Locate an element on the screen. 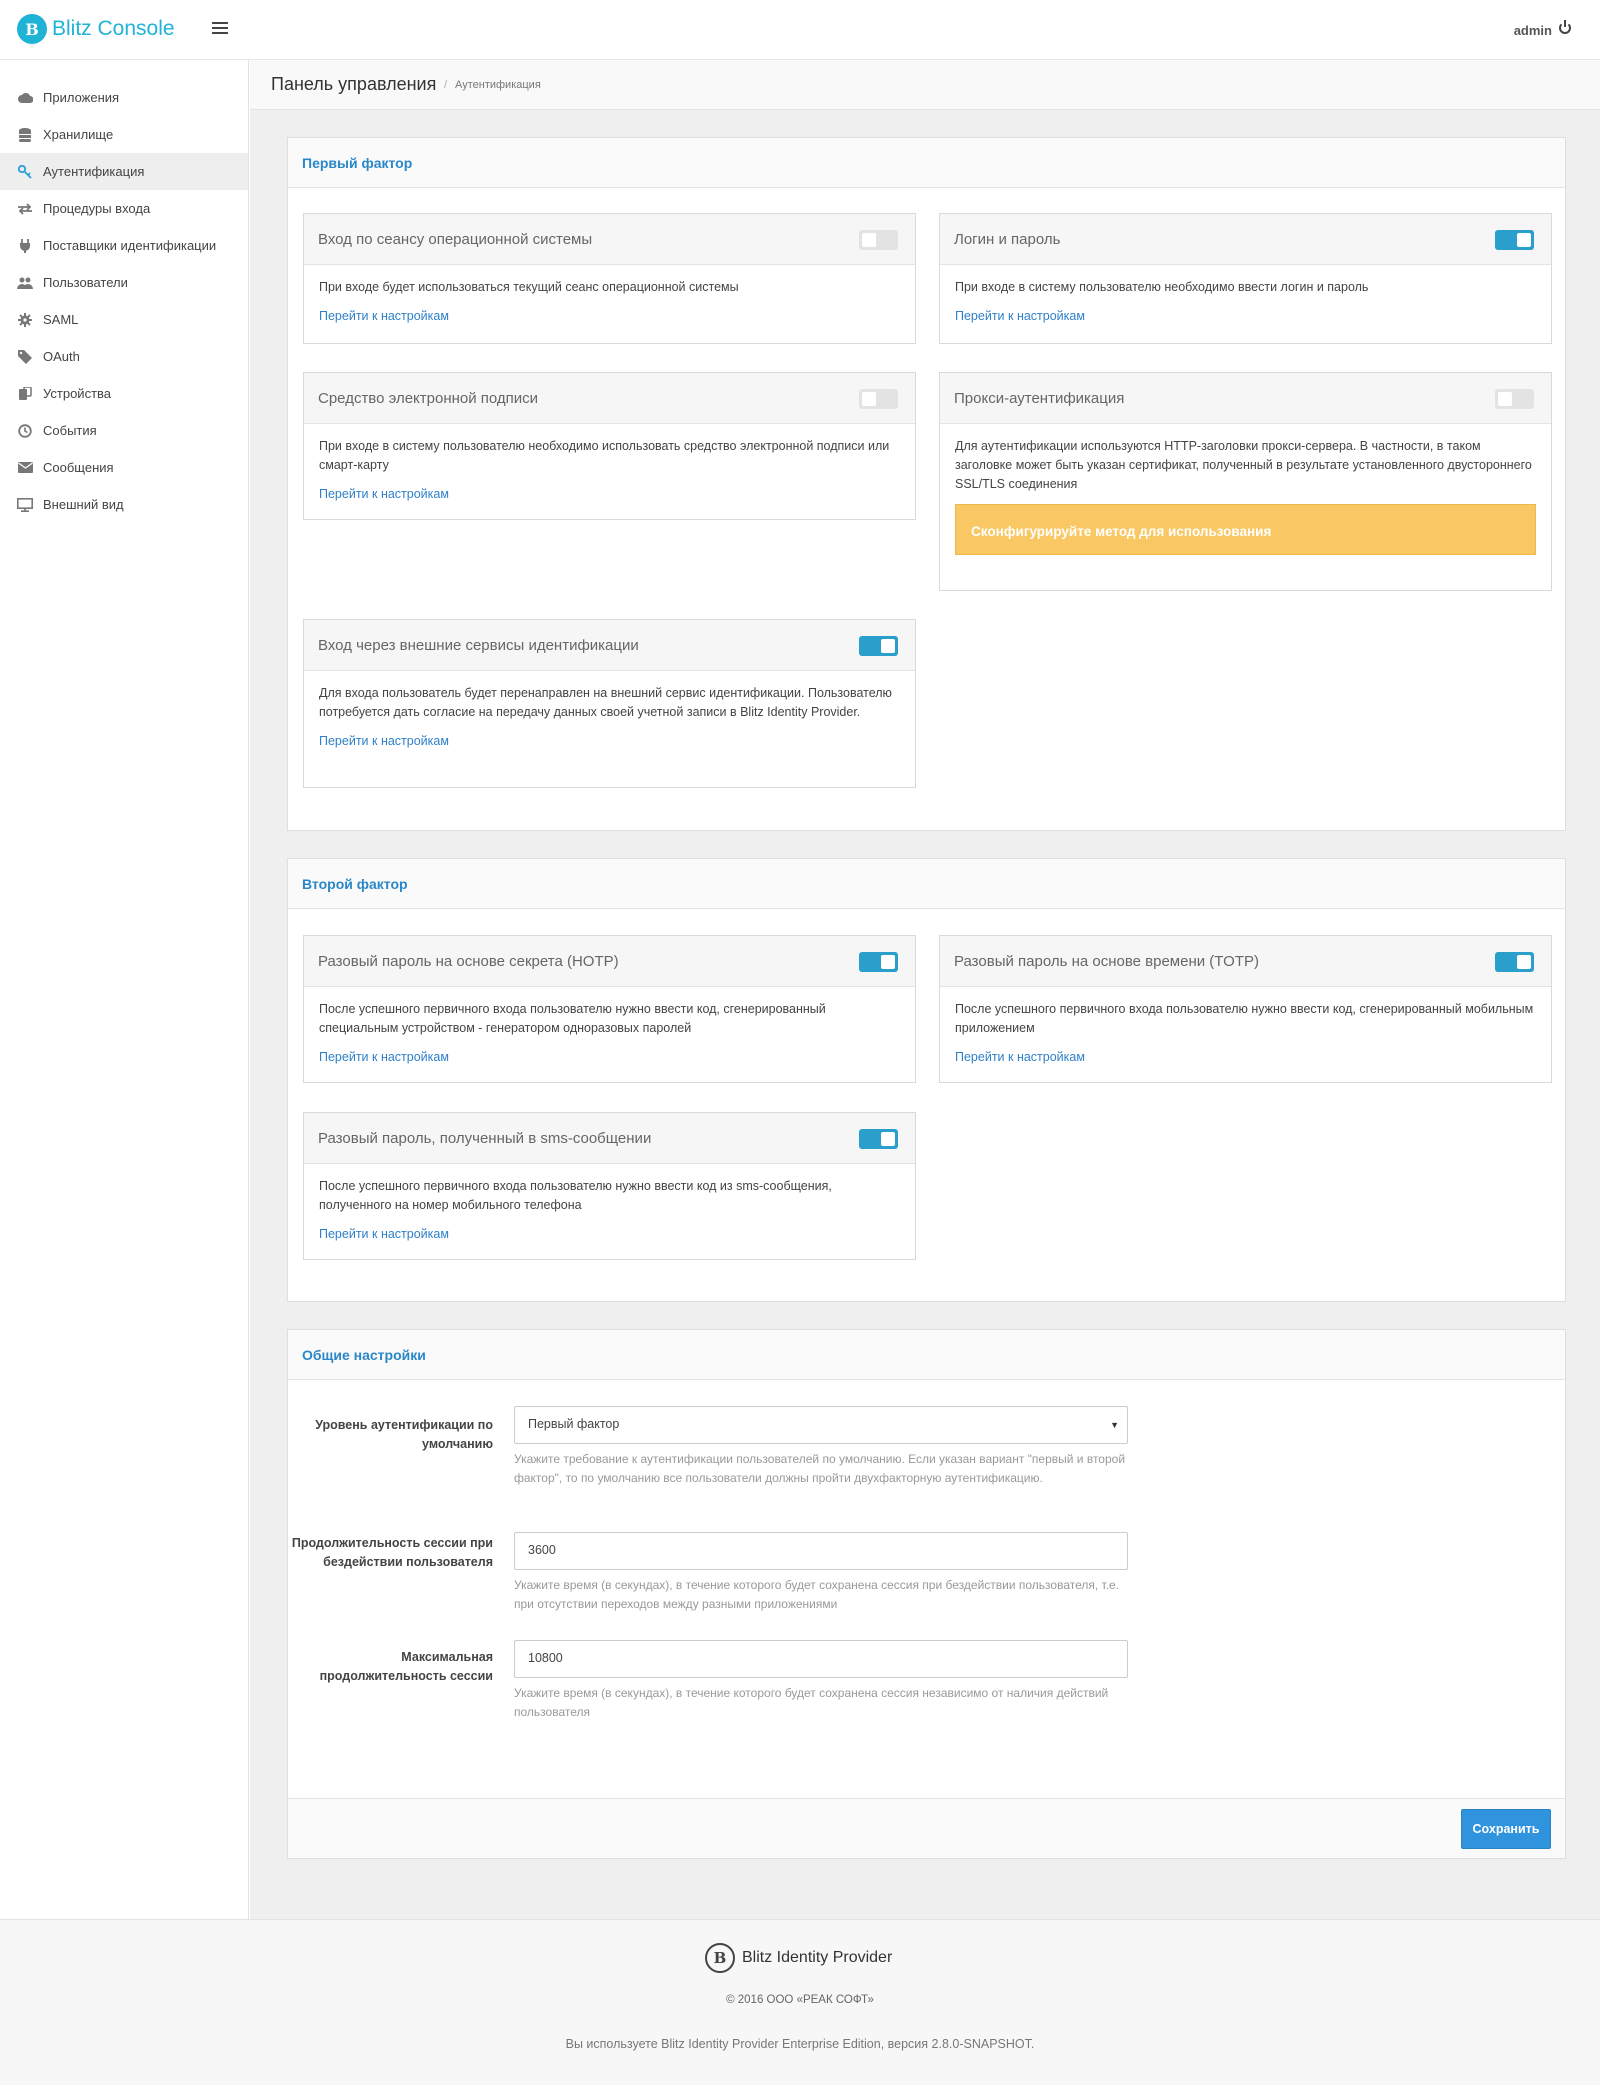 The height and width of the screenshot is (2085, 1600). sidebar-item-label: Хранилище is located at coordinates (78, 134).